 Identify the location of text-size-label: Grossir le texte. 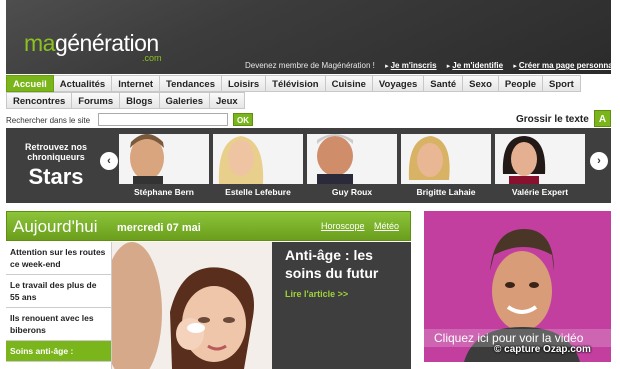
(552, 119).